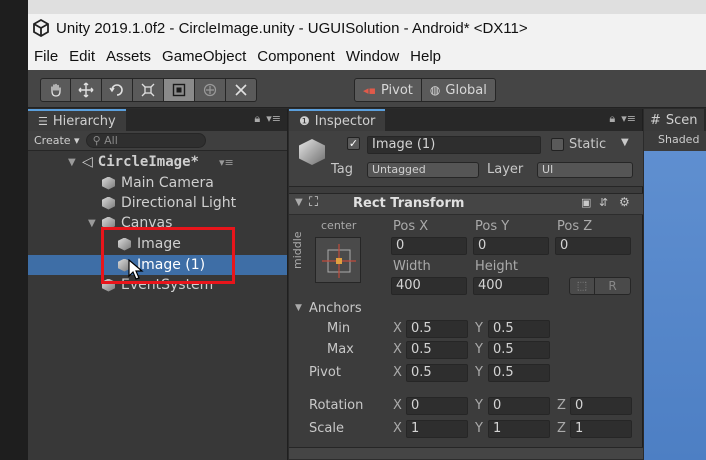 This screenshot has height=460, width=706. I want to click on pivot-toggle: ◂▪ Pivot, so click(388, 90).